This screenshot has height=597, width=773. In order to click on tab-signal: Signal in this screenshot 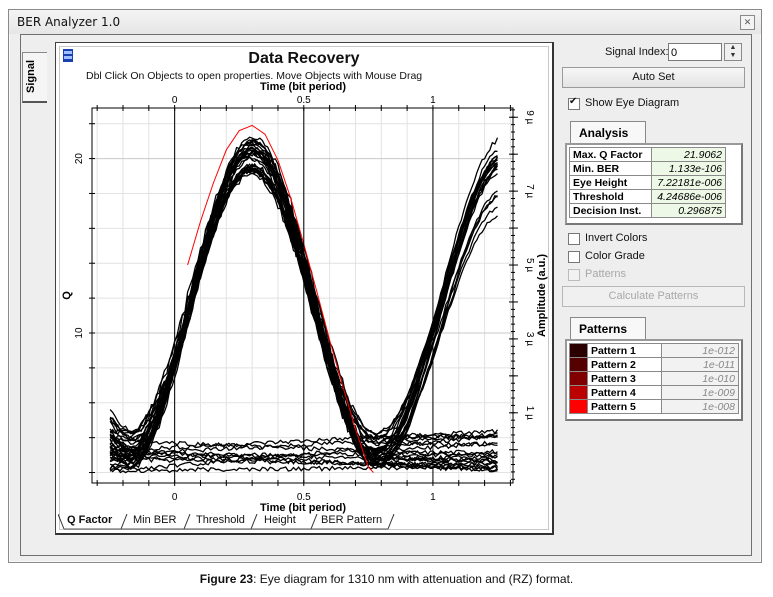, I will do `click(34, 77)`.